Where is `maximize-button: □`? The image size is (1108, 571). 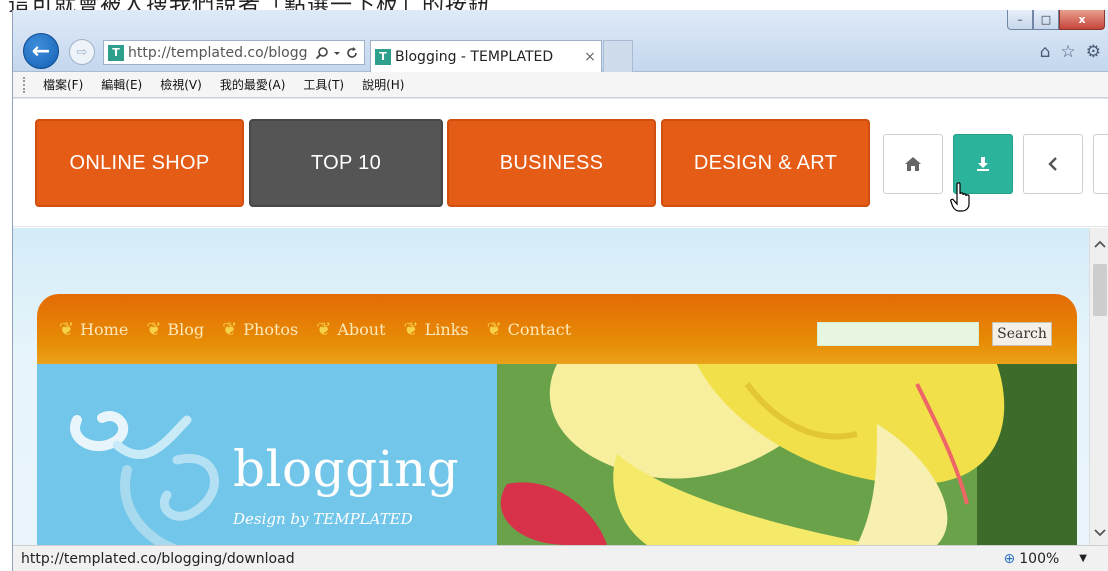
maximize-button: □ is located at coordinates (1046, 20).